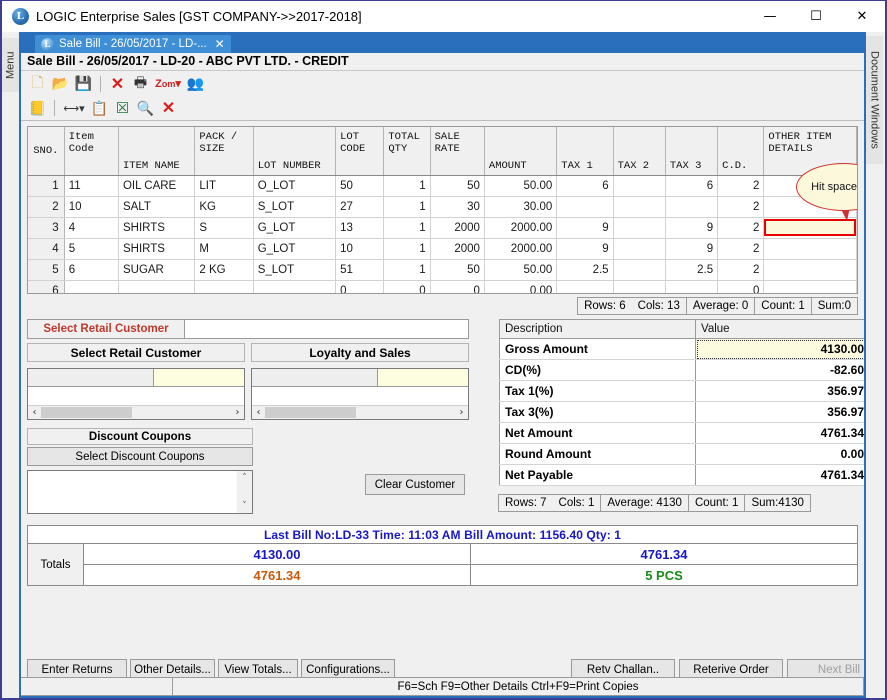 The width and height of the screenshot is (887, 700). I want to click on cell-lot-code: 27, so click(360, 207).